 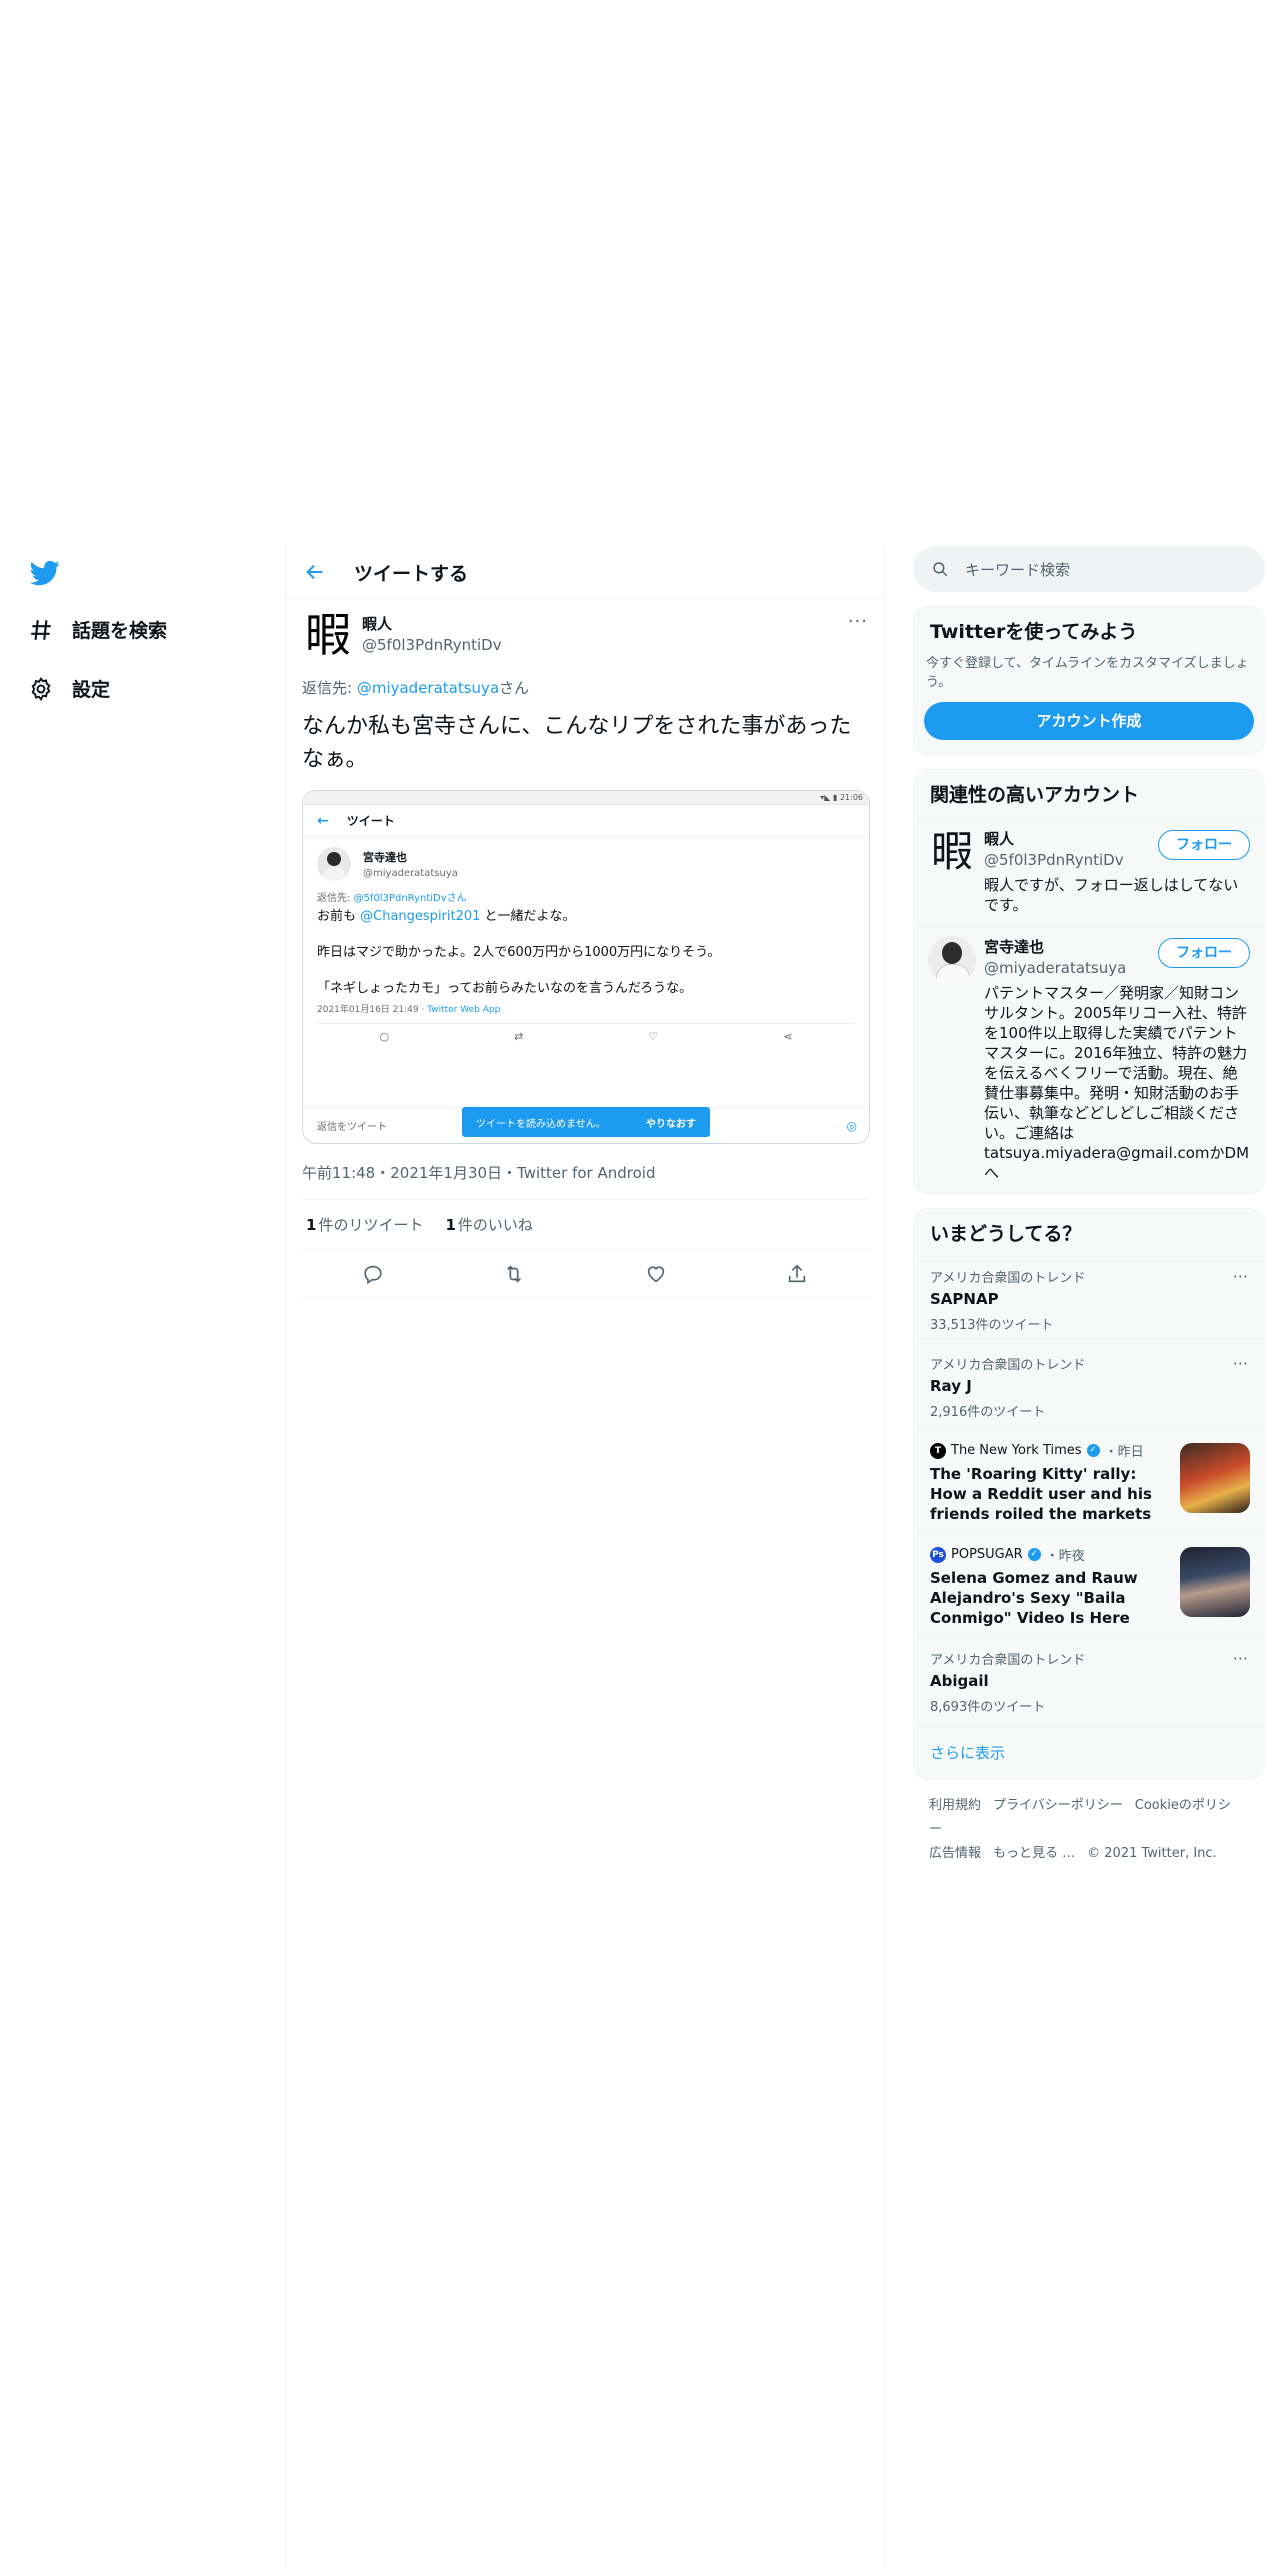 I want to click on like-label: 件のいいね, so click(x=495, y=1225).